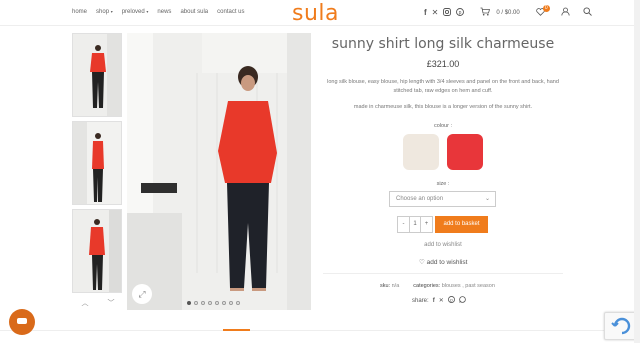 This screenshot has width=640, height=343. What do you see at coordinates (443, 273) in the screenshot?
I see `divider` at bounding box center [443, 273].